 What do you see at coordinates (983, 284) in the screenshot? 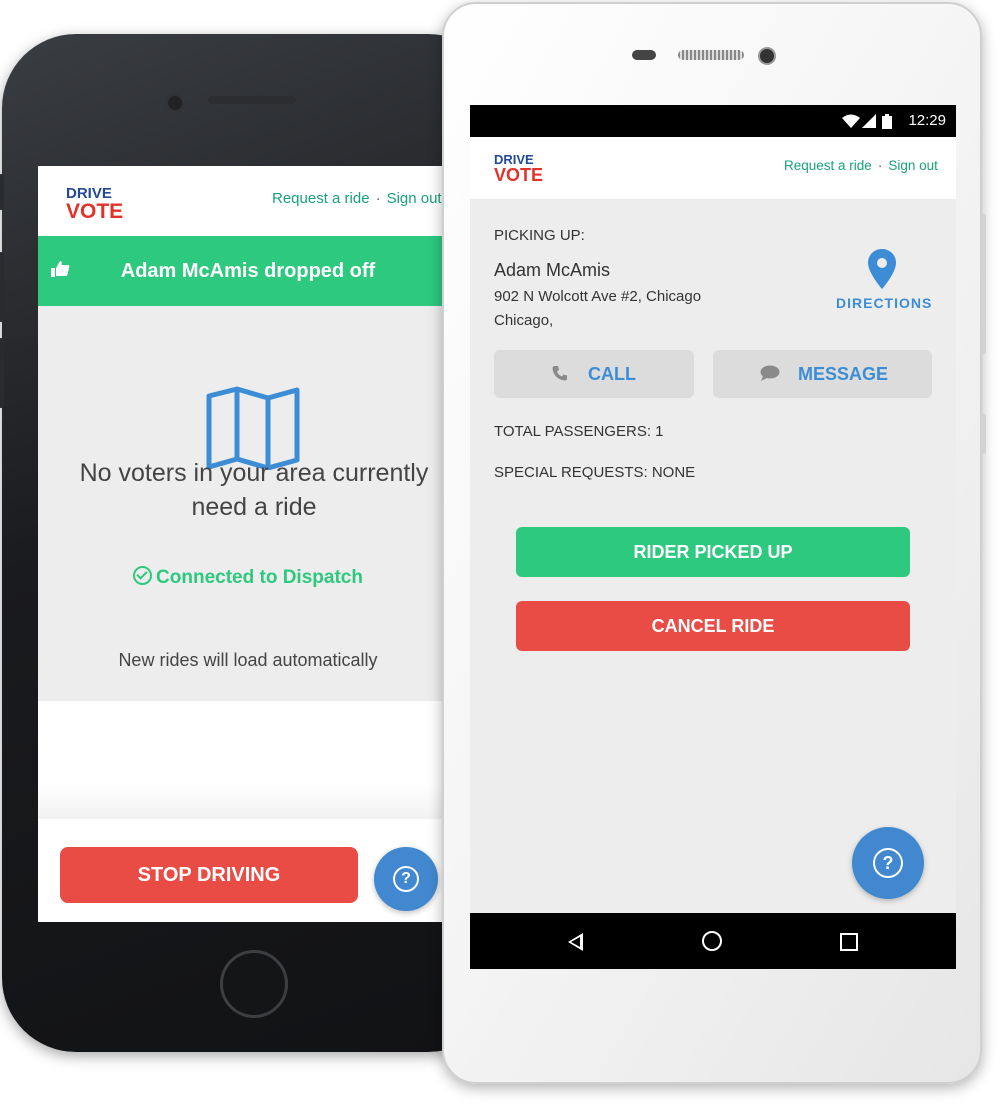
I see `android-volume-rocker` at bounding box center [983, 284].